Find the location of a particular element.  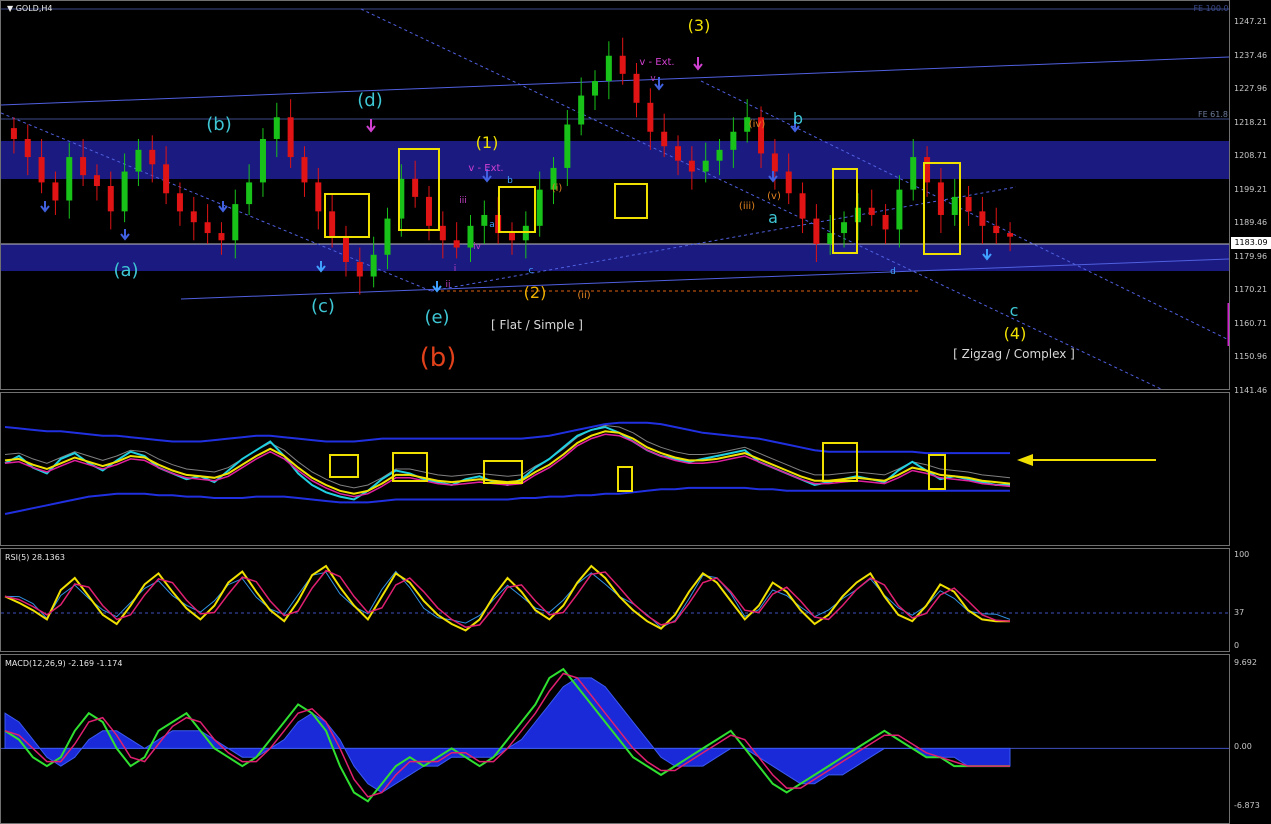

oscillator-lower-band is located at coordinates (507, 500).